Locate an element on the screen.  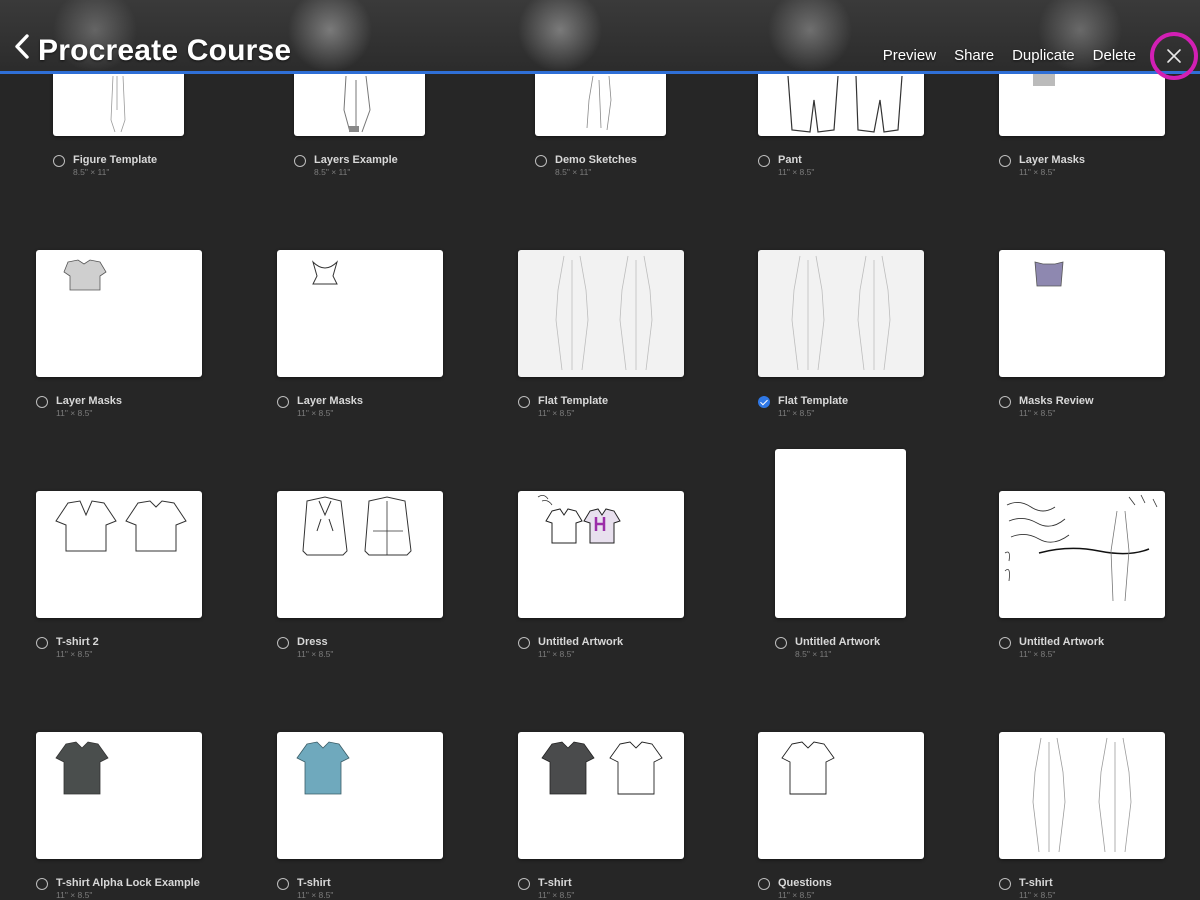
preview-button: Preview is located at coordinates (909, 55).